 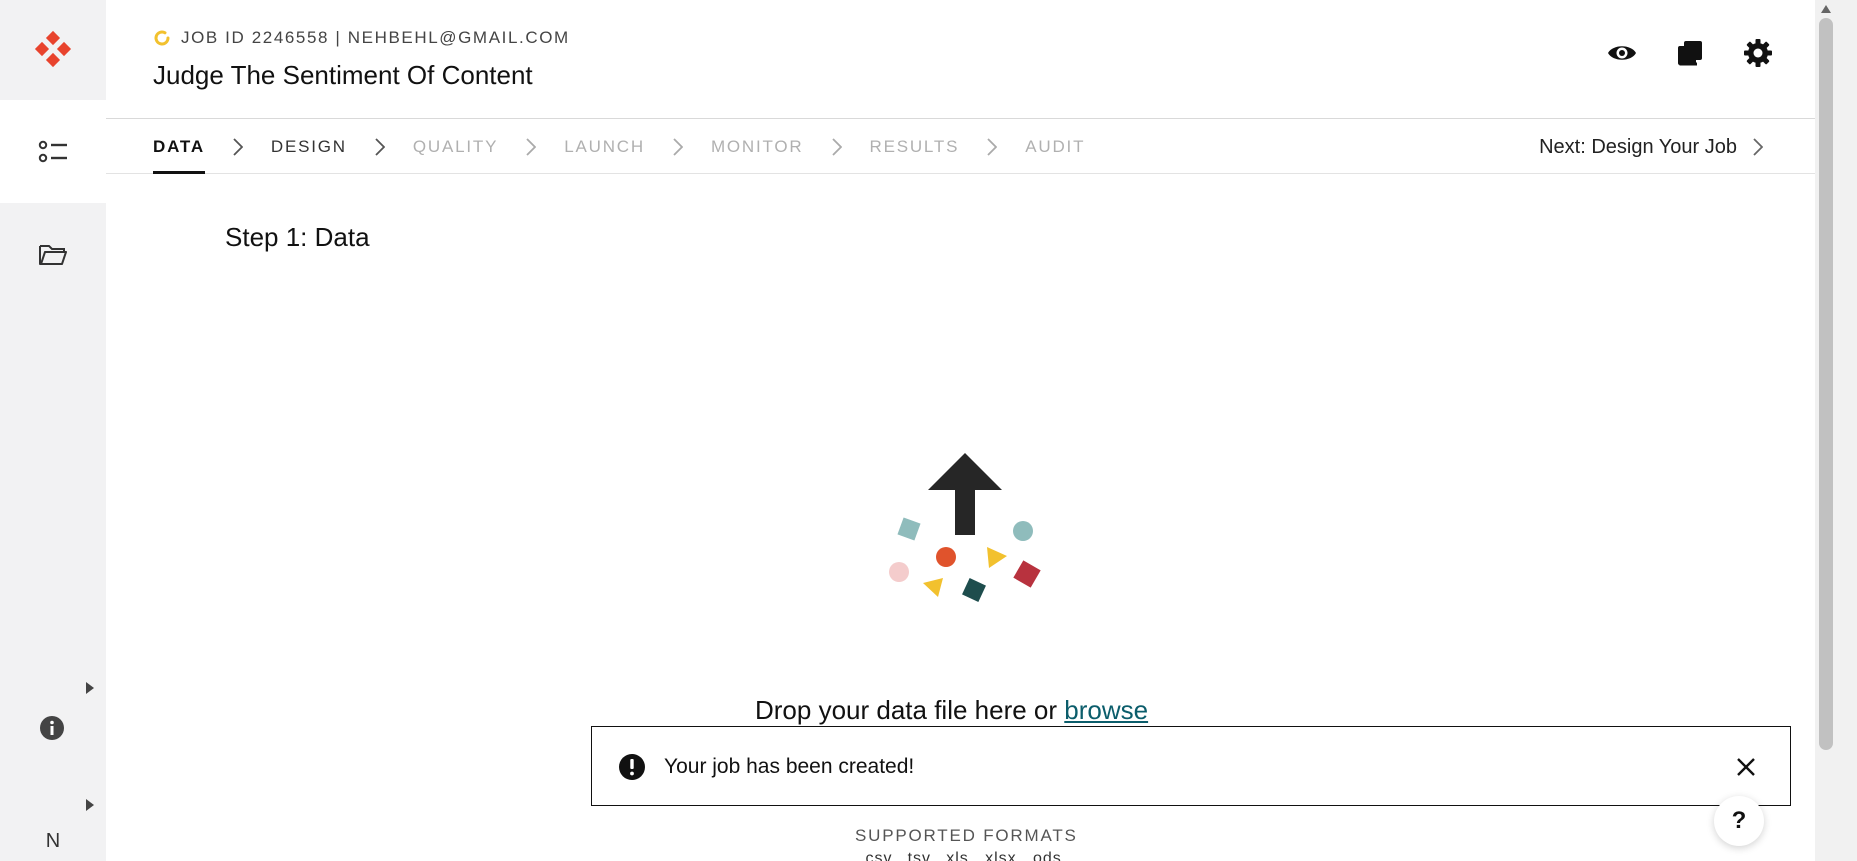 I want to click on job-title: Judge The Sentiment Of Content, so click(x=343, y=75).